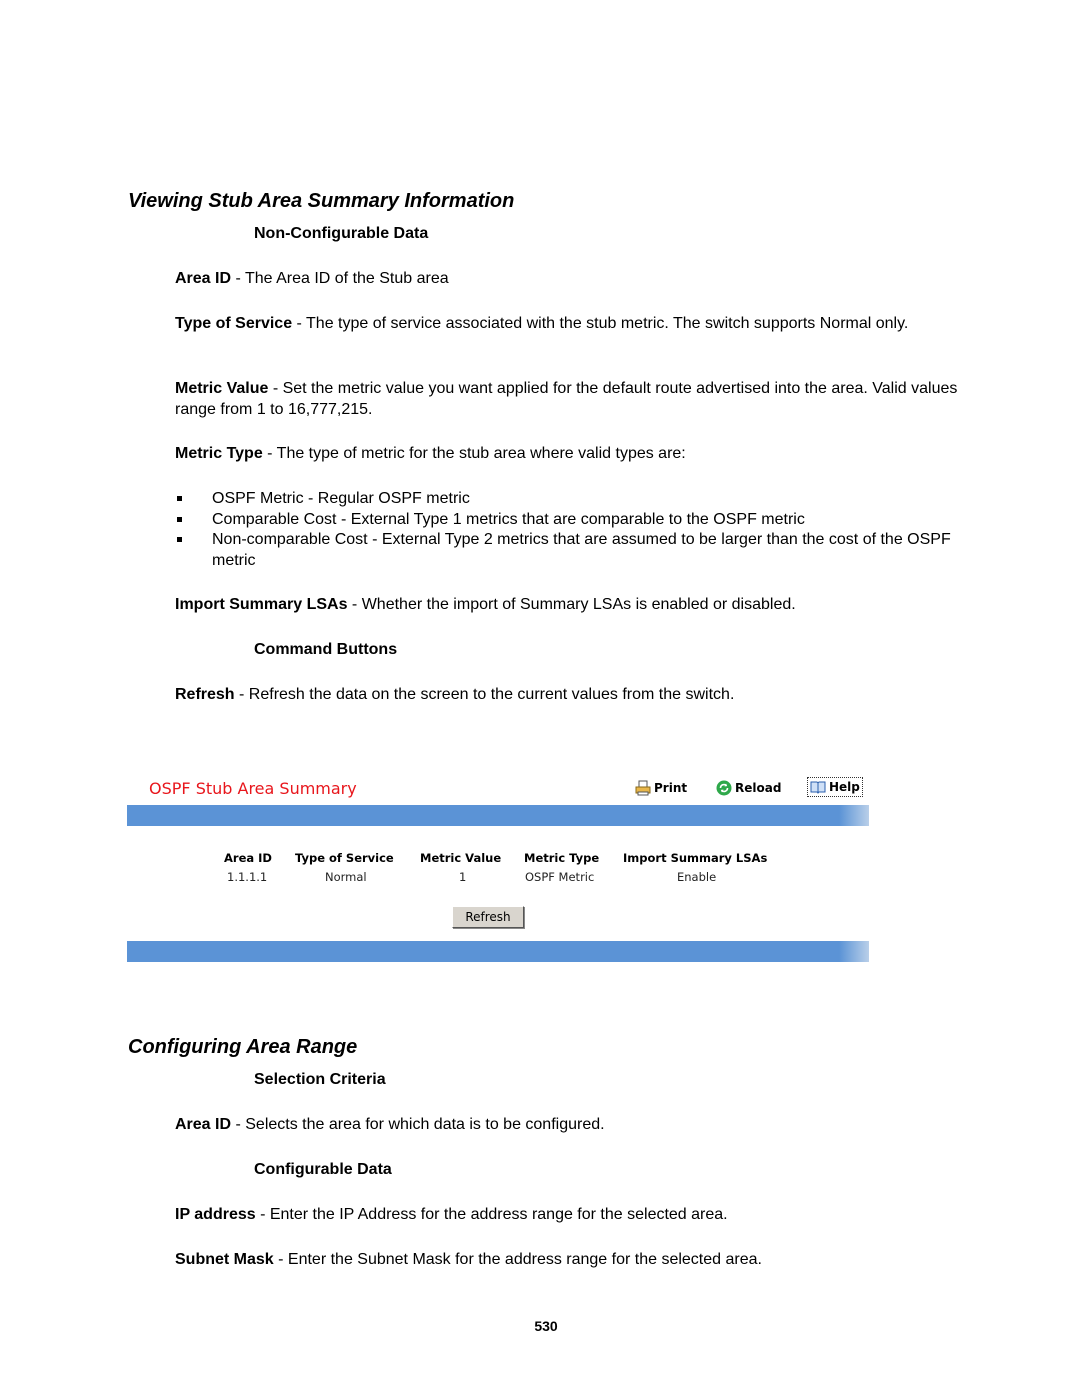  I want to click on term: IP address, so click(215, 1214).